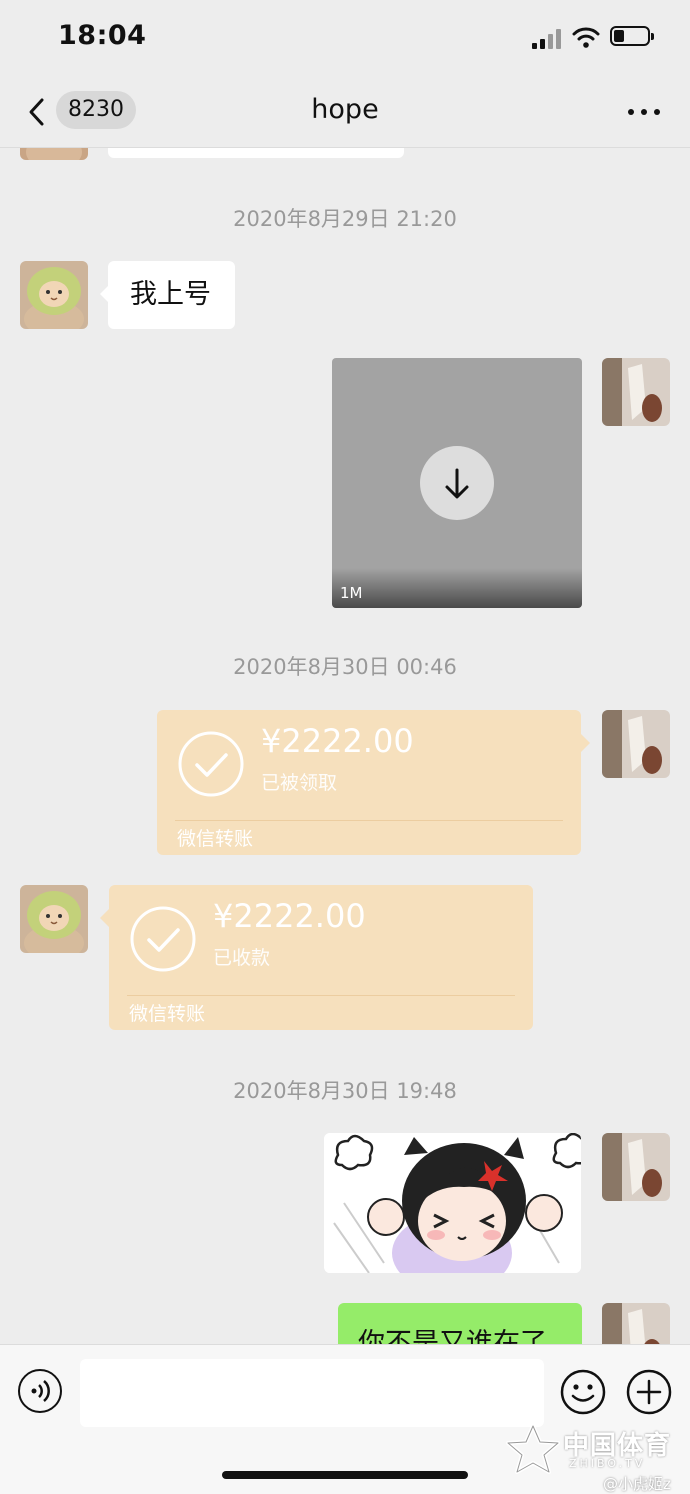 Image resolution: width=690 pixels, height=1494 pixels. What do you see at coordinates (345, 667) in the screenshot?
I see `message-timestamp: 2020年8月30日 00:46` at bounding box center [345, 667].